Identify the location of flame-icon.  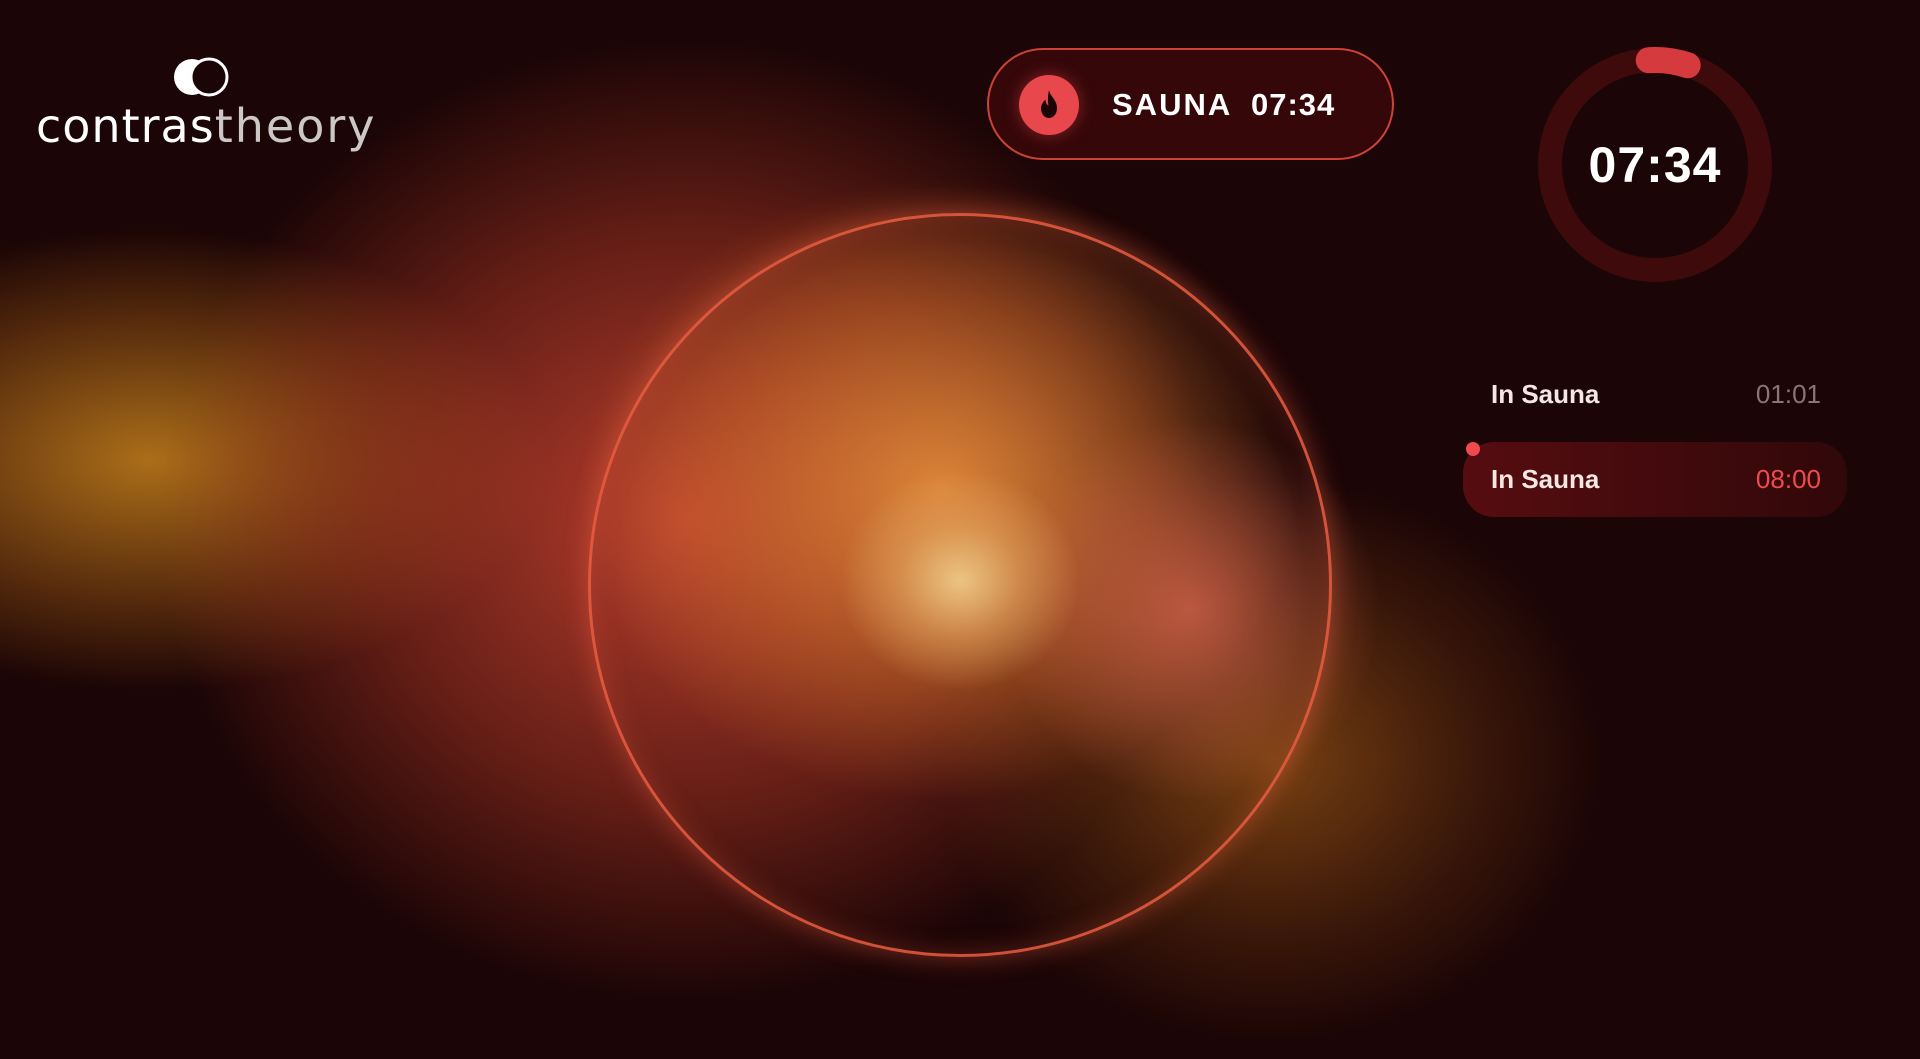
(1049, 105).